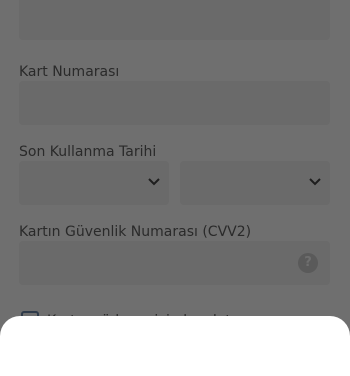  I want to click on cvv-input: ?, so click(174, 263).